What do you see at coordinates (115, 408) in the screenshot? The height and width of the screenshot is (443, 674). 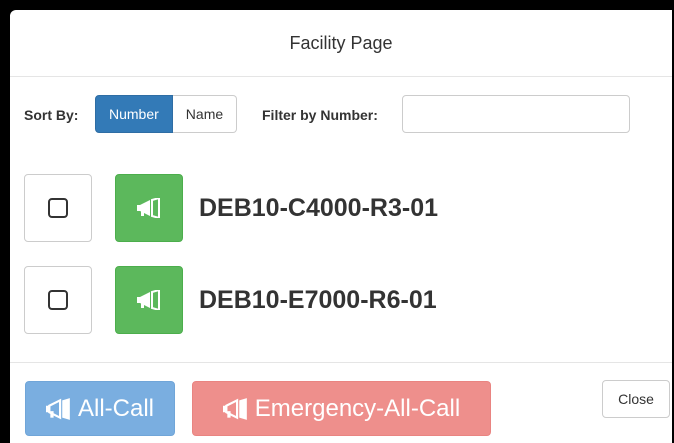 I see `all-call-label: All-Call` at bounding box center [115, 408].